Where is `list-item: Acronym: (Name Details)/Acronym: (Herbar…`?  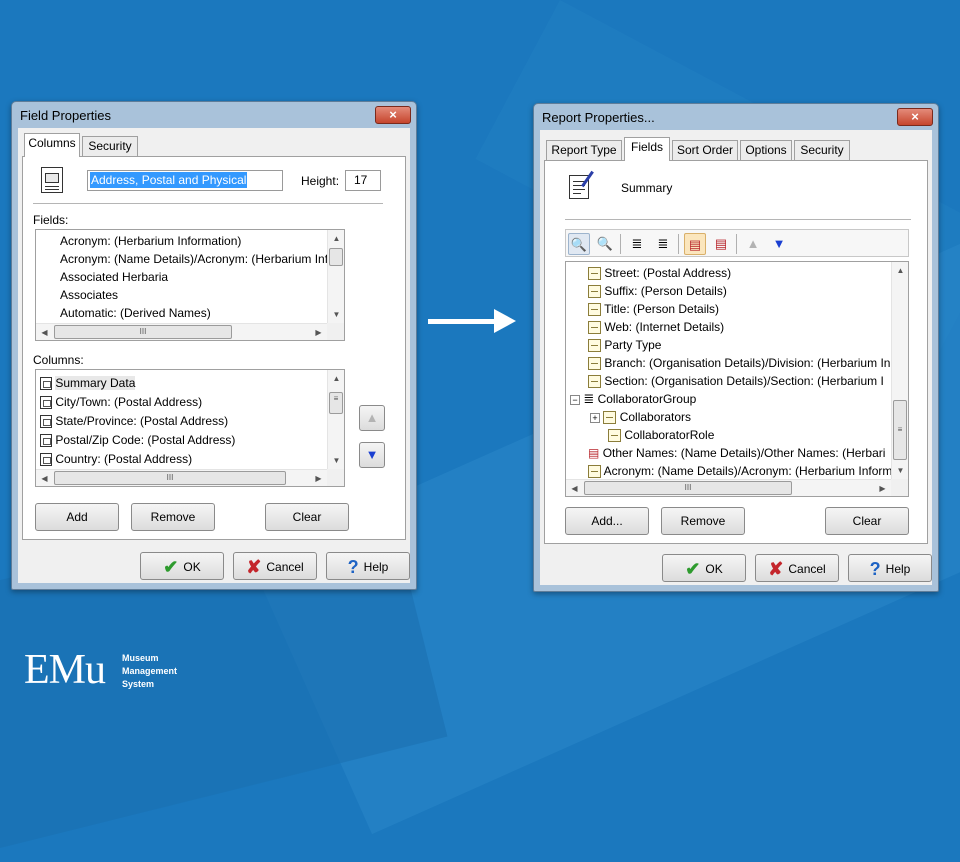
list-item: Acronym: (Name Details)/Acronym: (Herbar… is located at coordinates (190, 259).